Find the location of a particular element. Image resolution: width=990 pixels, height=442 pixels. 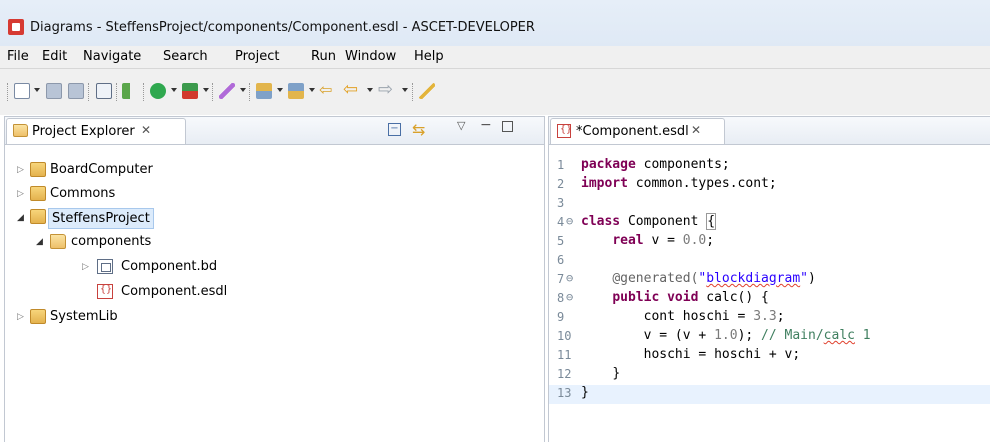

line-number: 4 is located at coordinates (561, 222).